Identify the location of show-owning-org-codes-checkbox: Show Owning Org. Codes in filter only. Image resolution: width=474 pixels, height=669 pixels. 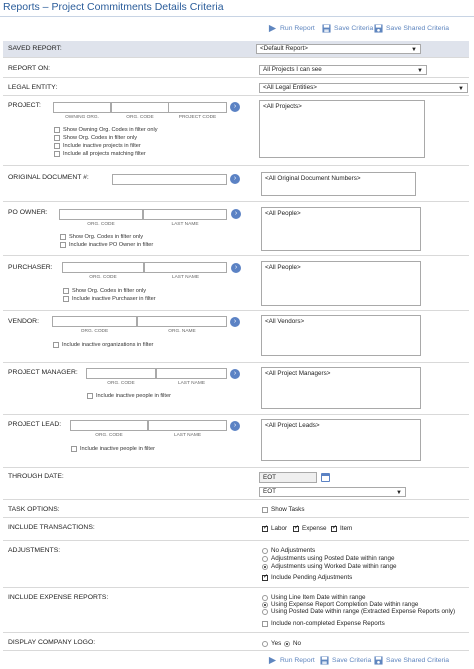
(106, 130).